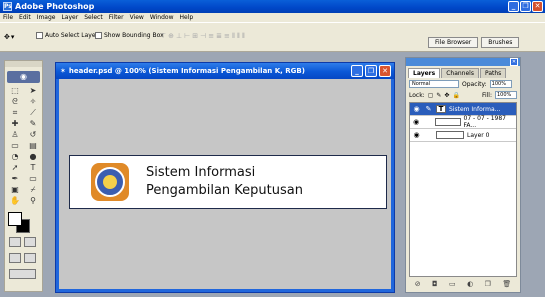 Image resolution: width=545 pixels, height=297 pixels. What do you see at coordinates (15, 102) in the screenshot?
I see `lasso-tool-icon: ᘓ` at bounding box center [15, 102].